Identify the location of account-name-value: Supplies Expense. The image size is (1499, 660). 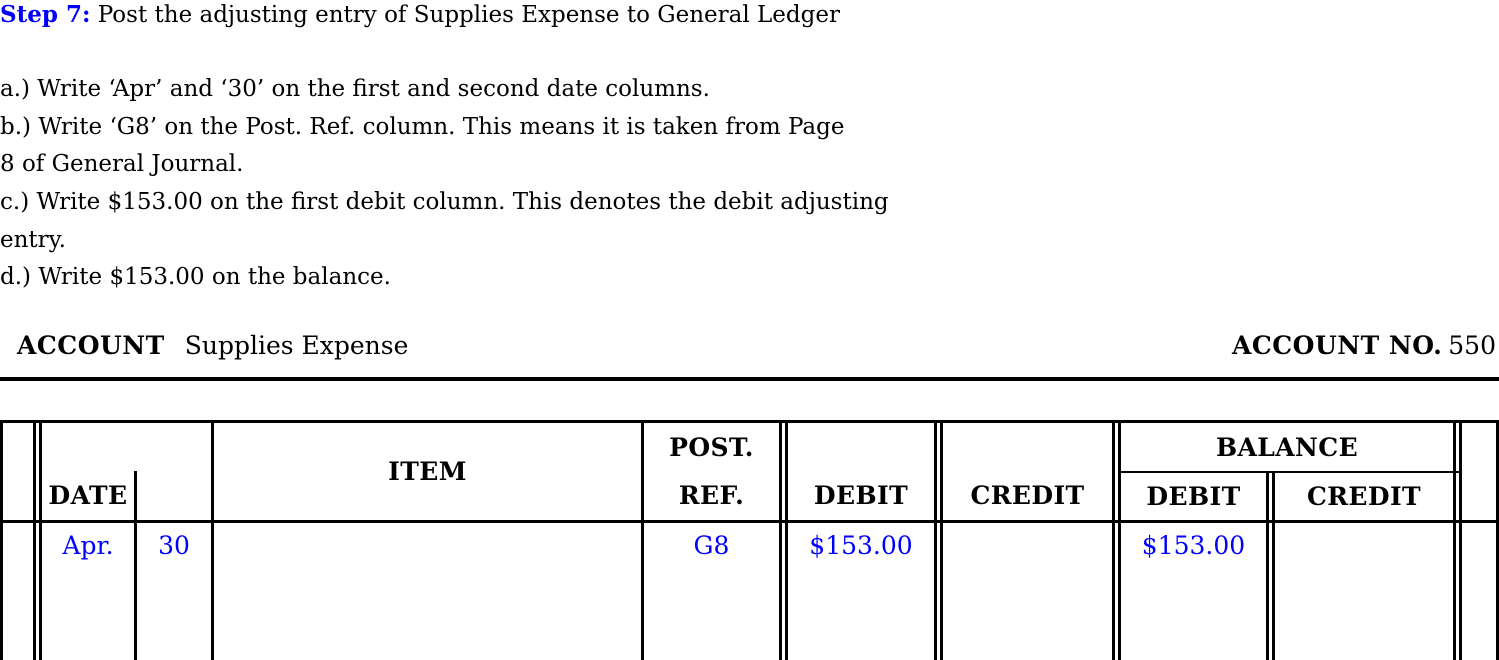
(296, 345).